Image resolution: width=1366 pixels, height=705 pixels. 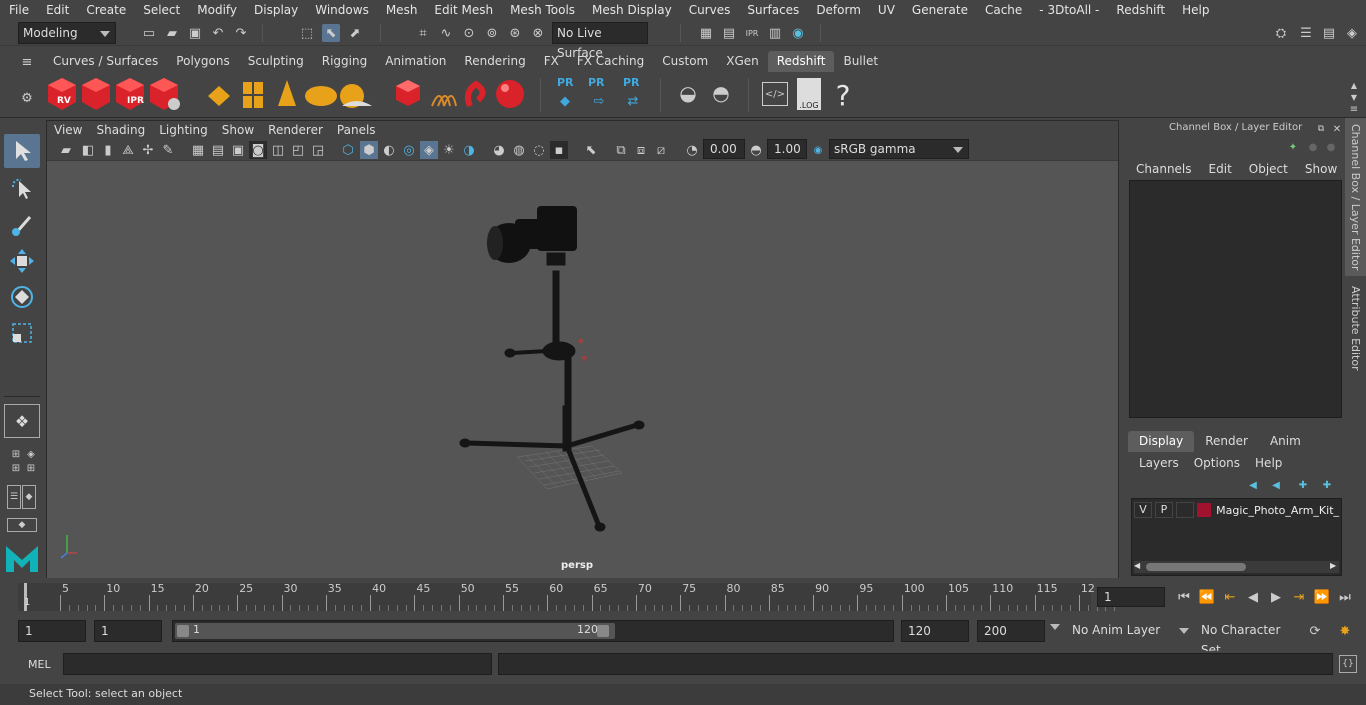 I want to click on log-file-icon: .LOG, so click(x=809, y=94).